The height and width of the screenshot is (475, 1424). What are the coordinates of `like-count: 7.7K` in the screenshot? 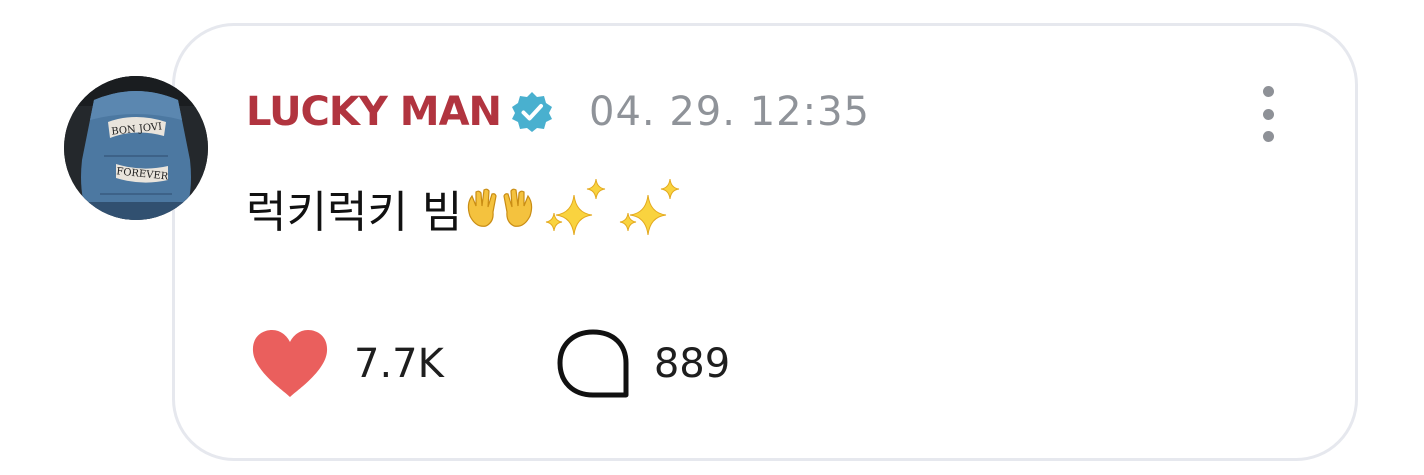 It's located at (399, 364).